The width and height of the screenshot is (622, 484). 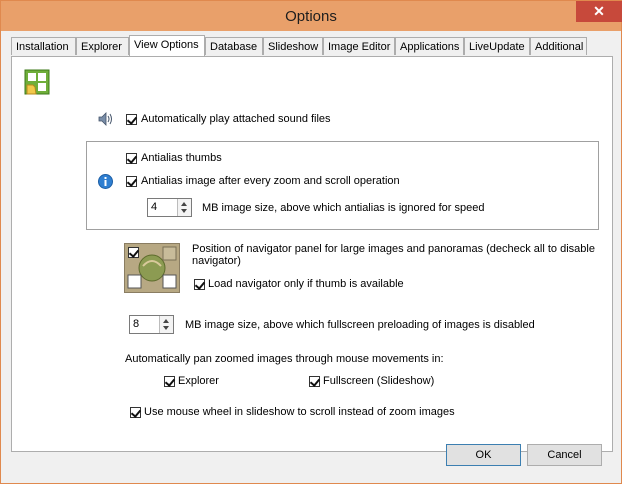 I want to click on antialias-size-arrows, so click(x=184, y=207).